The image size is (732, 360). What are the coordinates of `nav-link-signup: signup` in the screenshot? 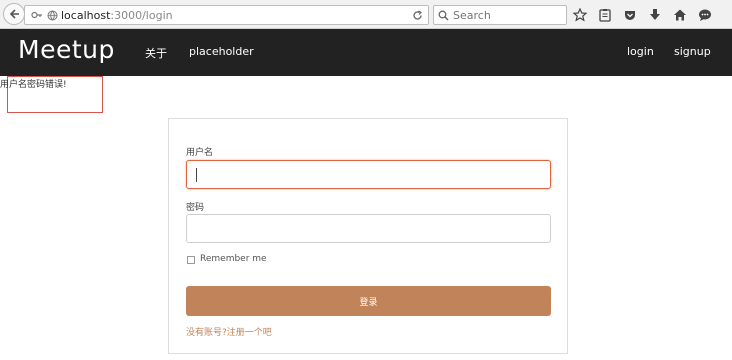 It's located at (692, 51).